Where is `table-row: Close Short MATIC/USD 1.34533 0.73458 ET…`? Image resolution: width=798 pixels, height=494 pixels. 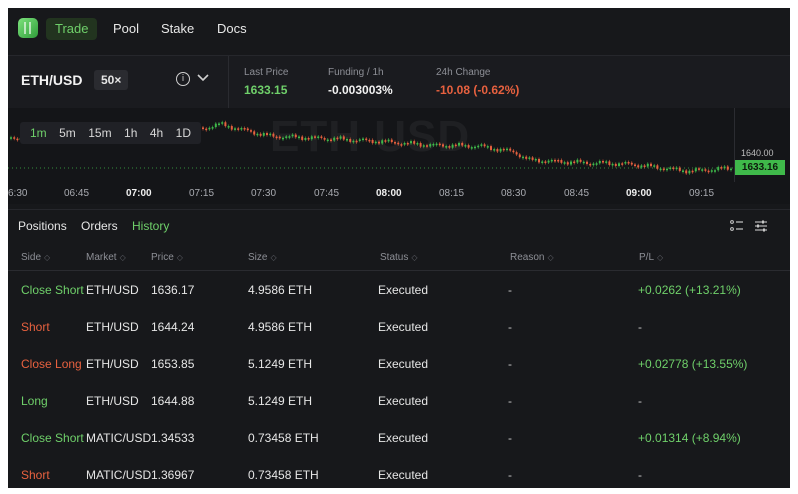 table-row: Close Short MATIC/USD 1.34533 0.73458 ET… is located at coordinates (399, 438).